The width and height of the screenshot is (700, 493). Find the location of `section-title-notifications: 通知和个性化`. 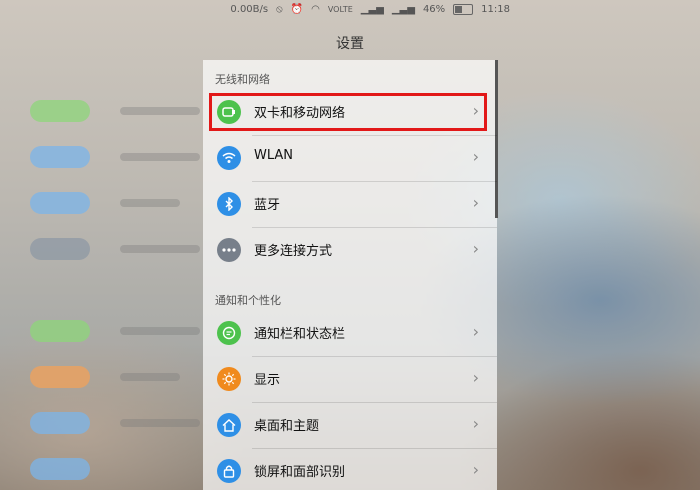

section-title-notifications: 通知和个性化 is located at coordinates (248, 300).